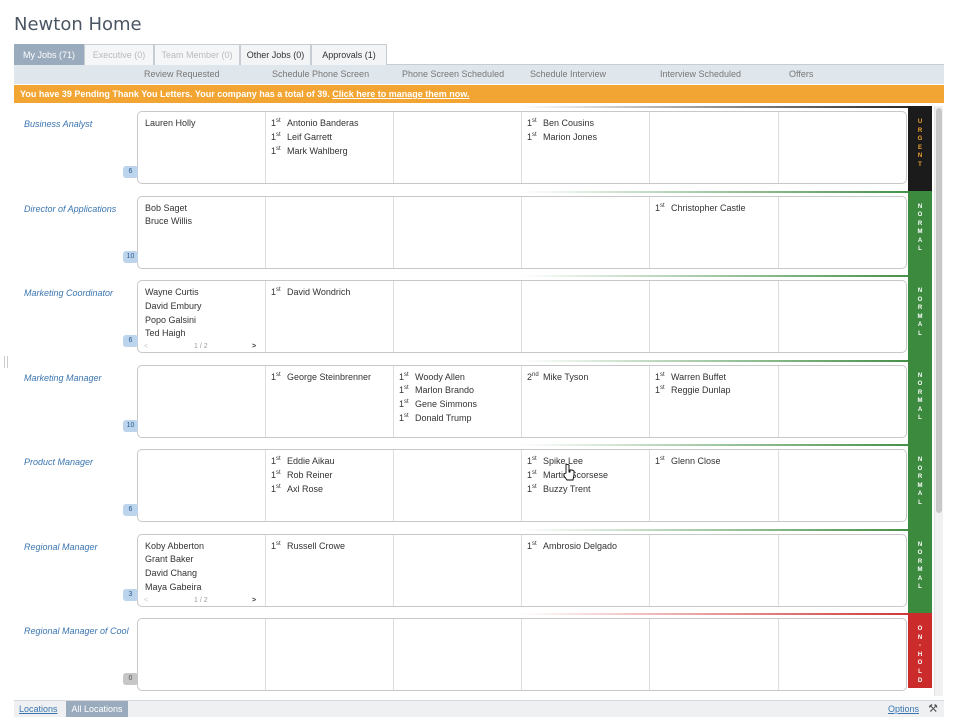 Image resolution: width=960 pixels, height=720 pixels. I want to click on tab-my-jobs: My Jobs (71), so click(49, 54).